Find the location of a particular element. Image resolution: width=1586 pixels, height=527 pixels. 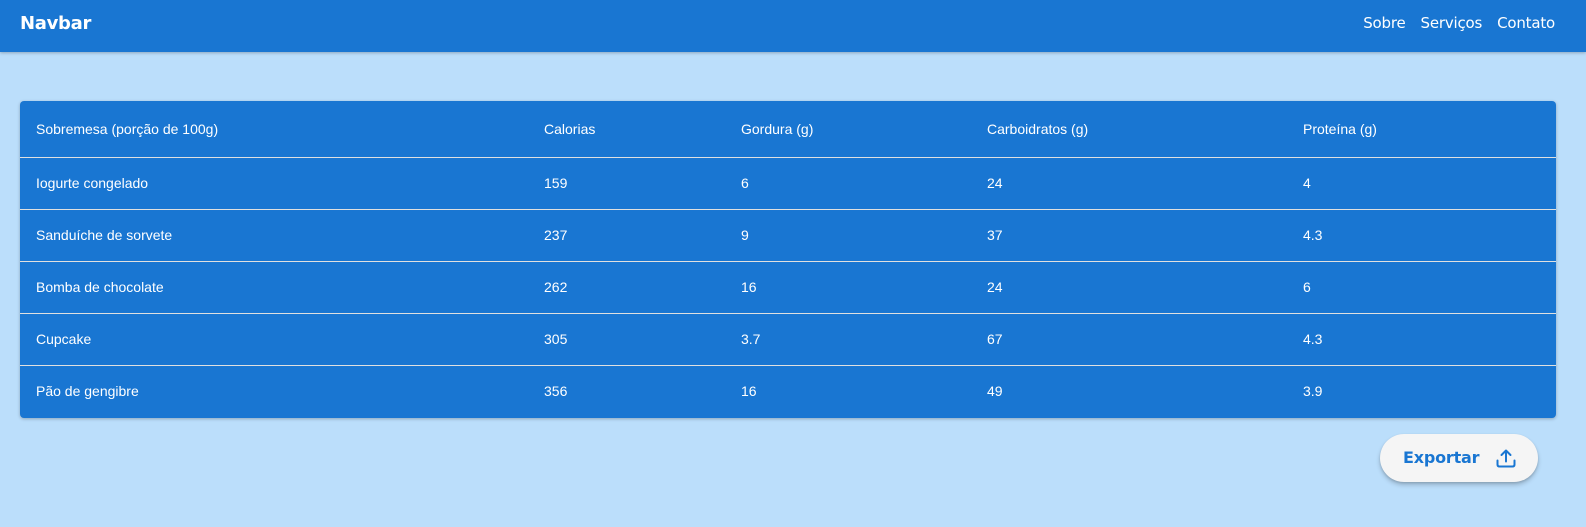

cell-dessert: Iogurte congelado is located at coordinates (274, 183).